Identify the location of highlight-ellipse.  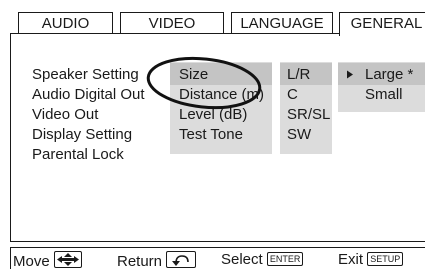
(204, 83).